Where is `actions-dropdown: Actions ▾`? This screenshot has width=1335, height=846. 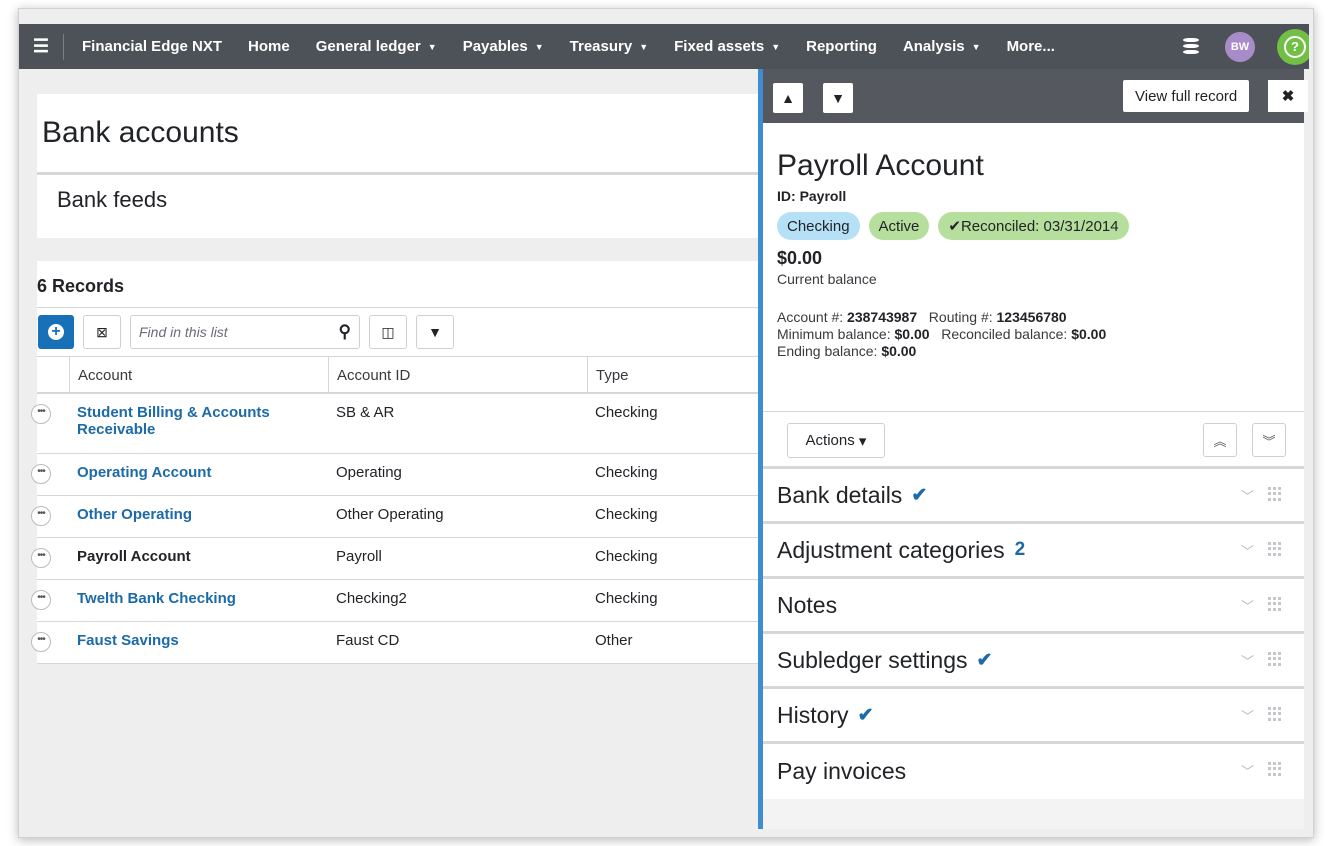 actions-dropdown: Actions ▾ is located at coordinates (836, 440).